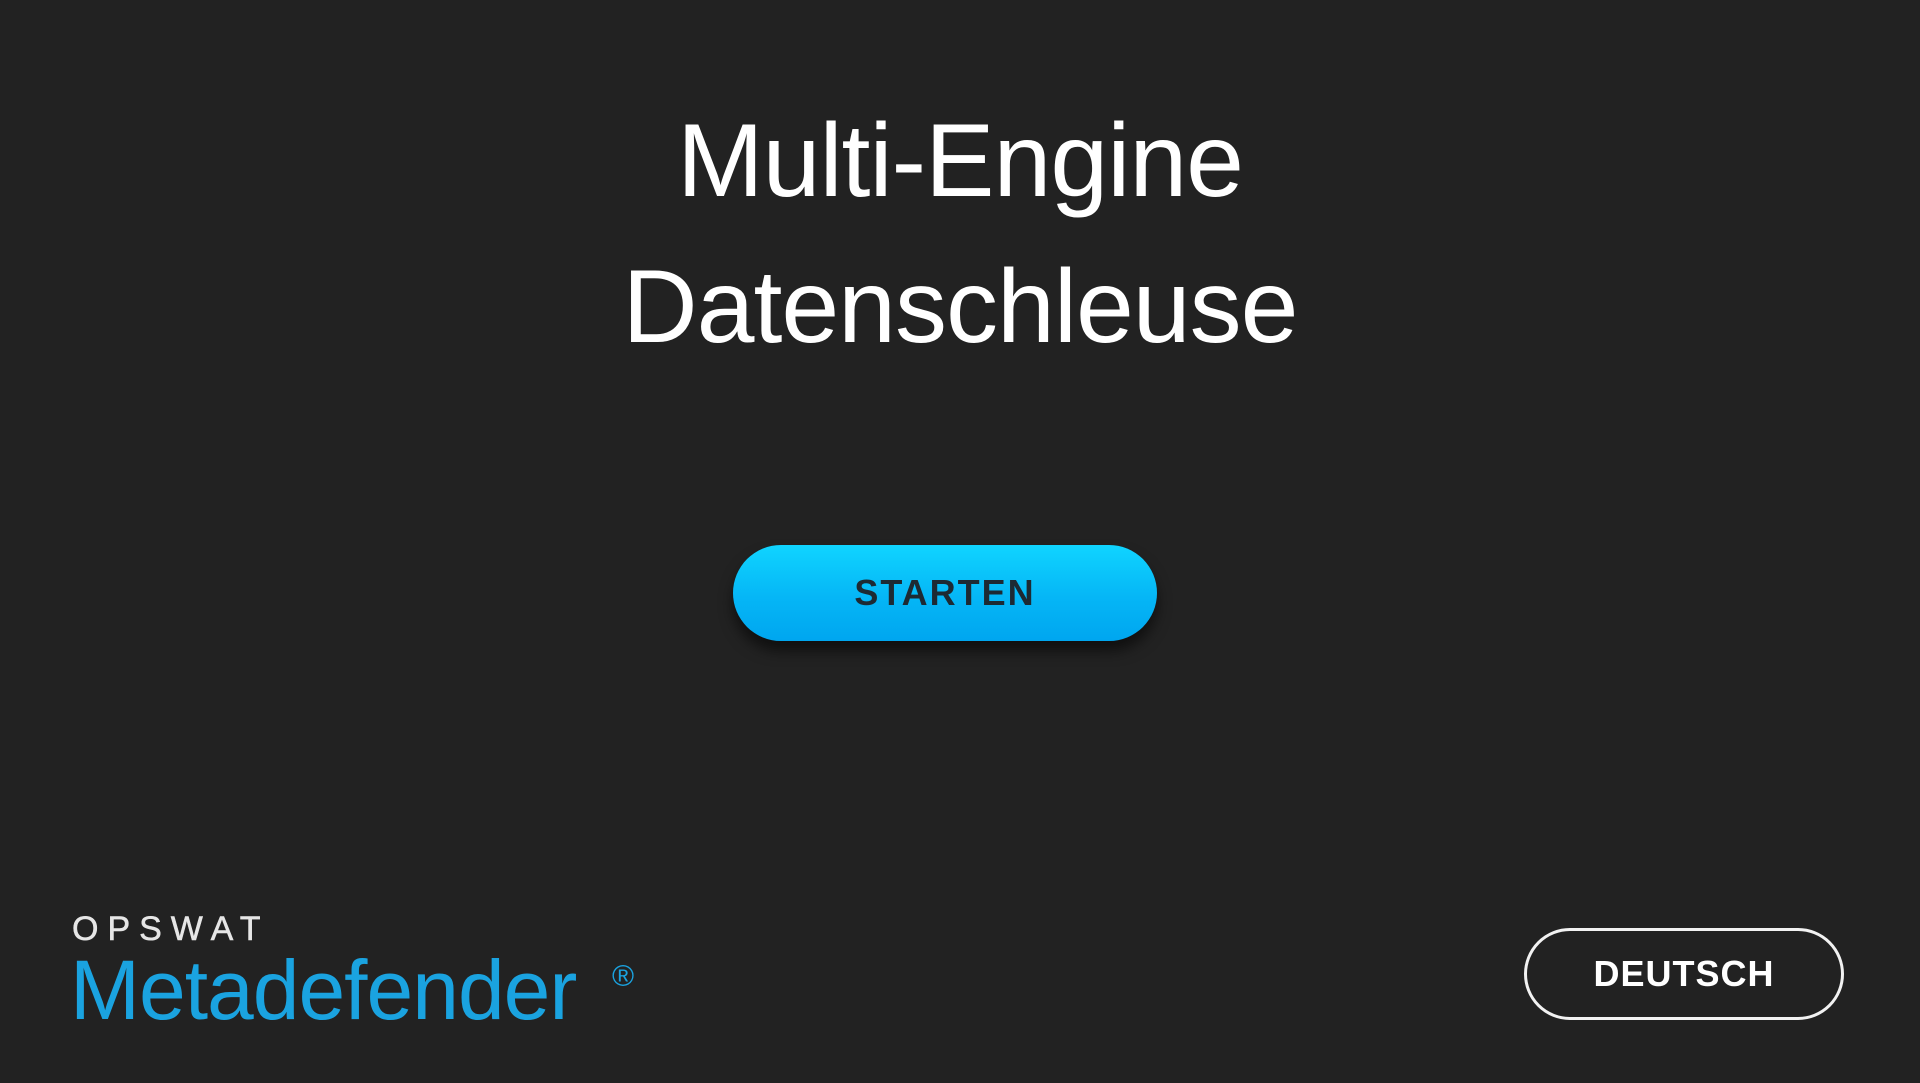  I want to click on registered-mark: ®, so click(623, 976).